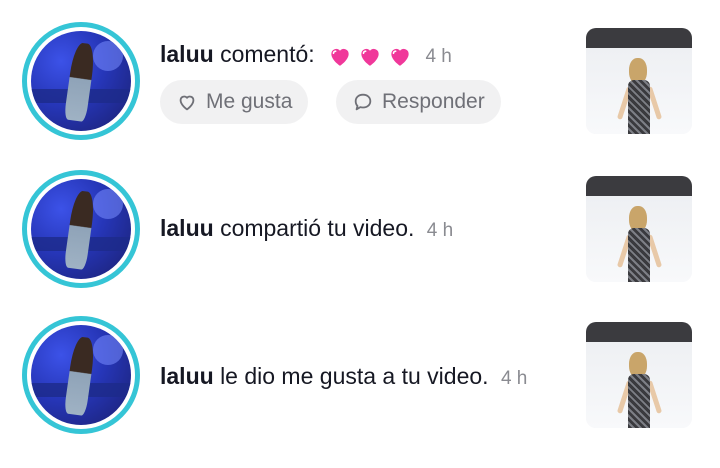  Describe the element at coordinates (317, 228) in the screenshot. I see `action-text: compartió tu video.` at that location.